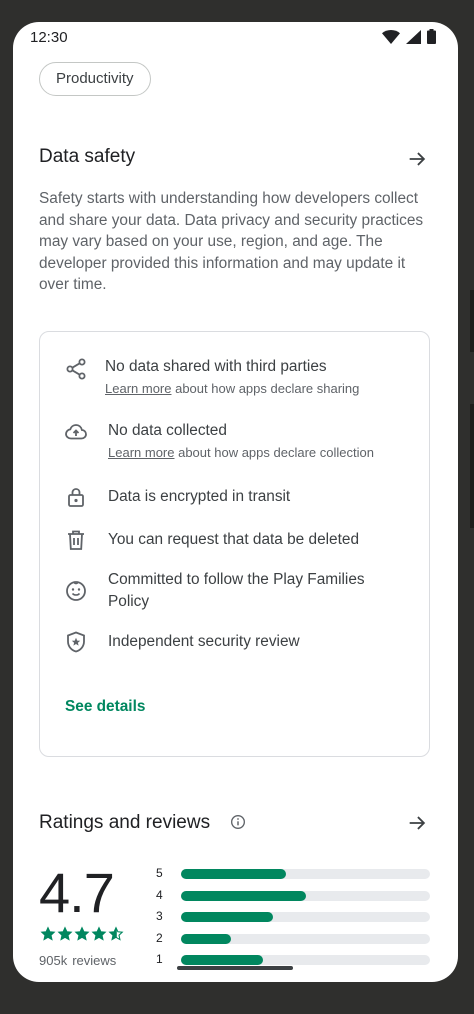 The image size is (474, 1014). I want to click on rating-bar-1: 1, so click(293, 959).